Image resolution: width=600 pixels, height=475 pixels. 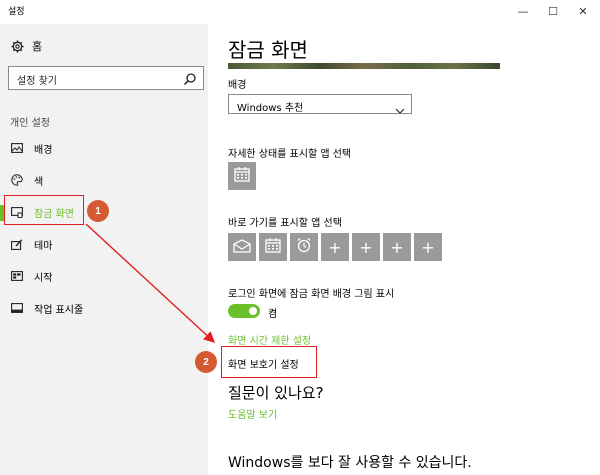 I want to click on question-heading: 질문이 있나요?, so click(x=276, y=393).